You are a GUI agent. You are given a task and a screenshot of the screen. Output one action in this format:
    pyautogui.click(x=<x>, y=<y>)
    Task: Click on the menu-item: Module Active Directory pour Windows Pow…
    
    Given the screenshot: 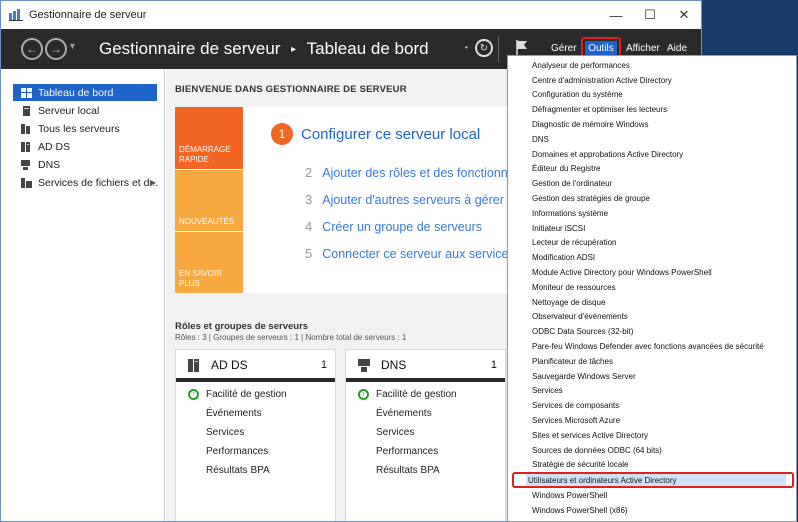 What is the action you would take?
    pyautogui.click(x=652, y=272)
    